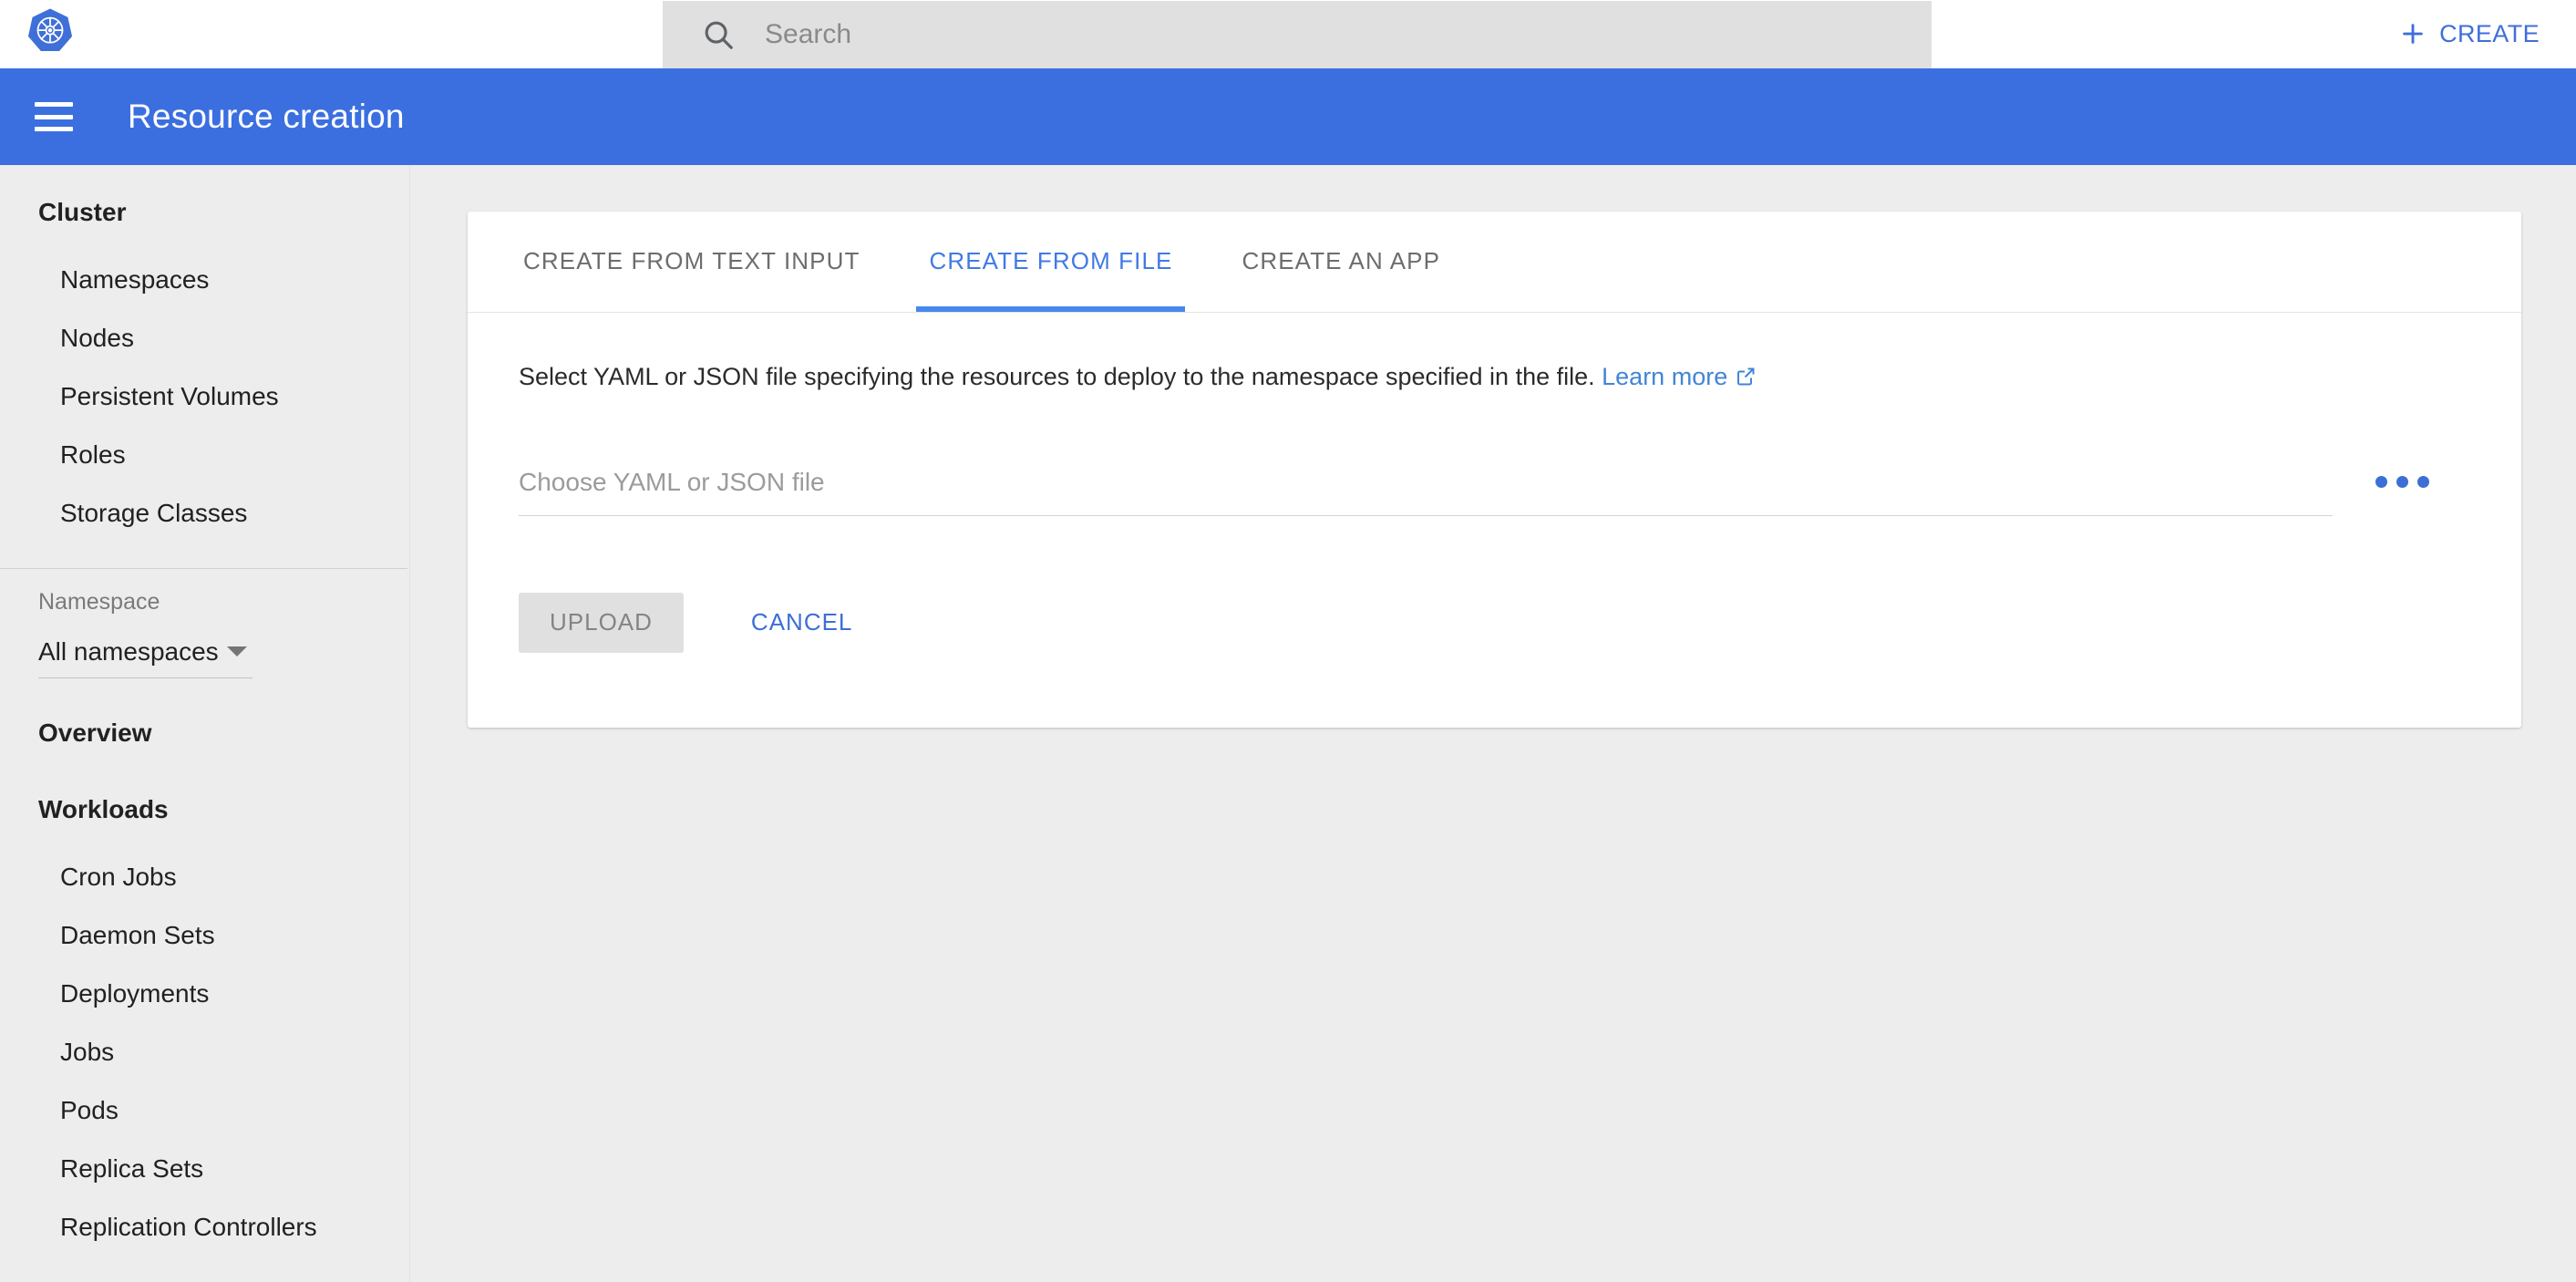  Describe the element at coordinates (204, 1052) in the screenshot. I see `sidebar-item-jobs: Jobs` at that location.